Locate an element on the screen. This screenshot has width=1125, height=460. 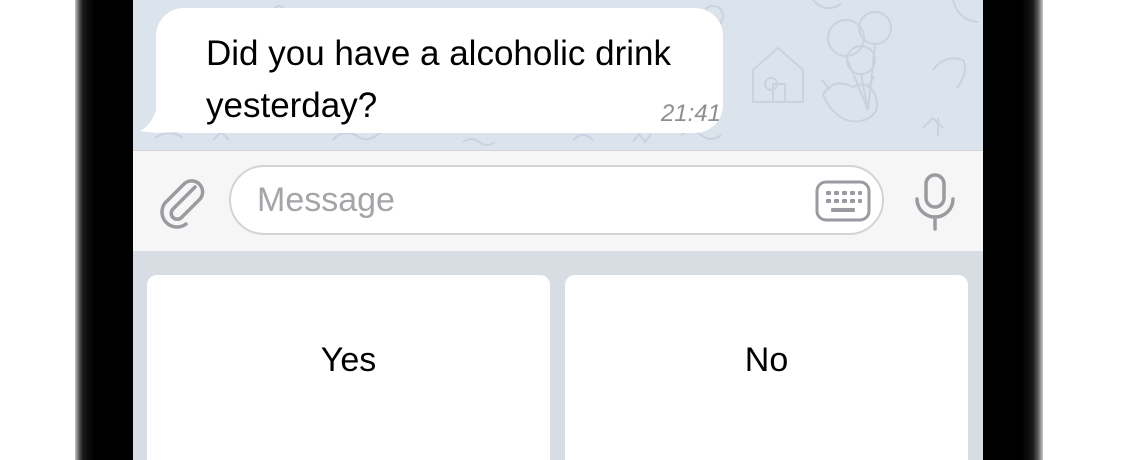
reply-button-no: No is located at coordinates (766, 367).